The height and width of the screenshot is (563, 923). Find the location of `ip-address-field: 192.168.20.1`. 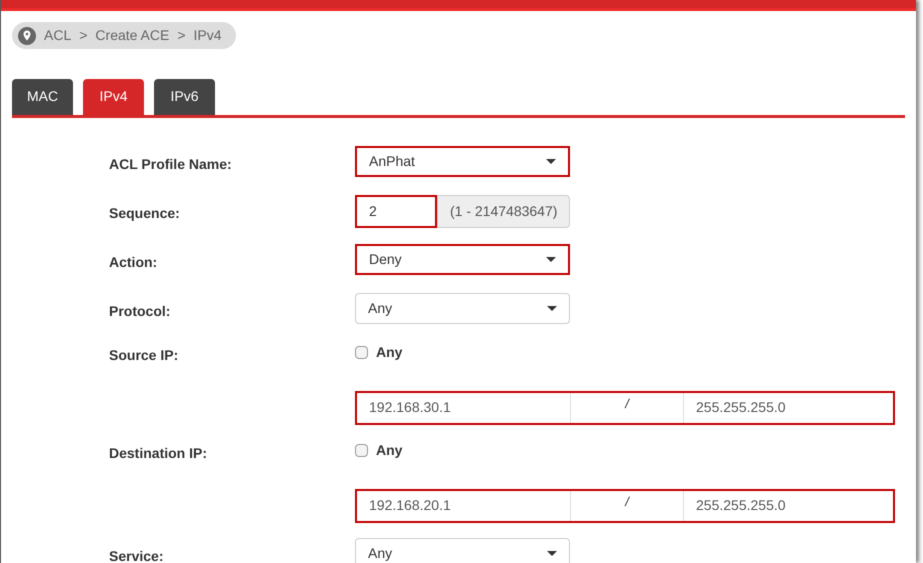

ip-address-field: 192.168.20.1 is located at coordinates (464, 505).